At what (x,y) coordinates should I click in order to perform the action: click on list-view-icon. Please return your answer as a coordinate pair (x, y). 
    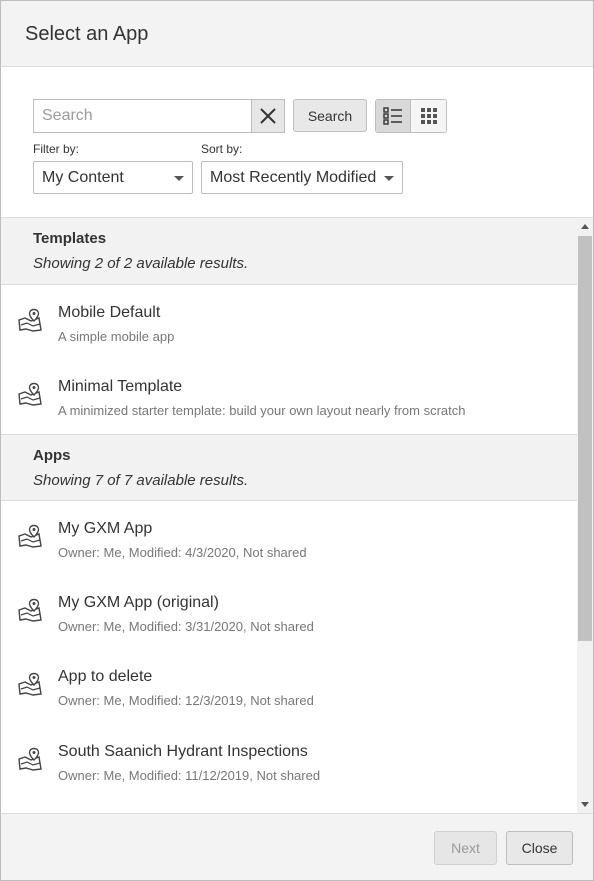
    Looking at the image, I should click on (392, 116).